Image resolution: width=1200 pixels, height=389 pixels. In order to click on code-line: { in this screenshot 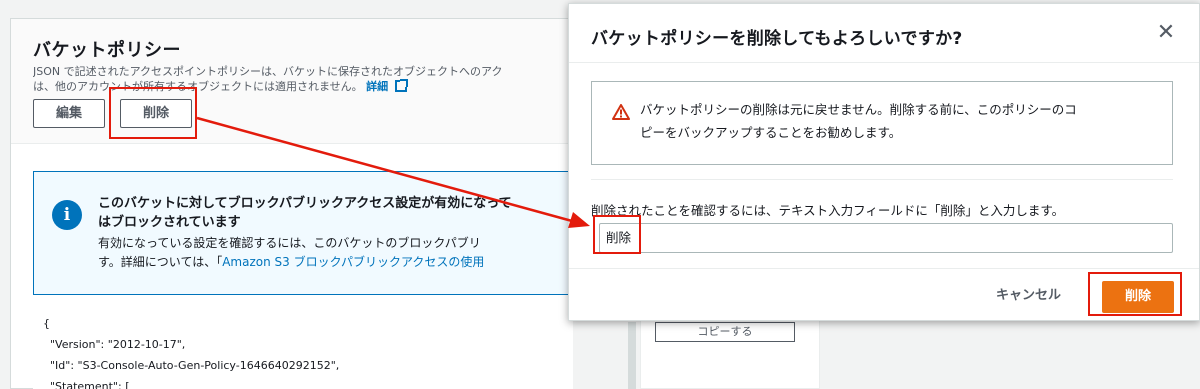, I will do `click(46, 323)`.